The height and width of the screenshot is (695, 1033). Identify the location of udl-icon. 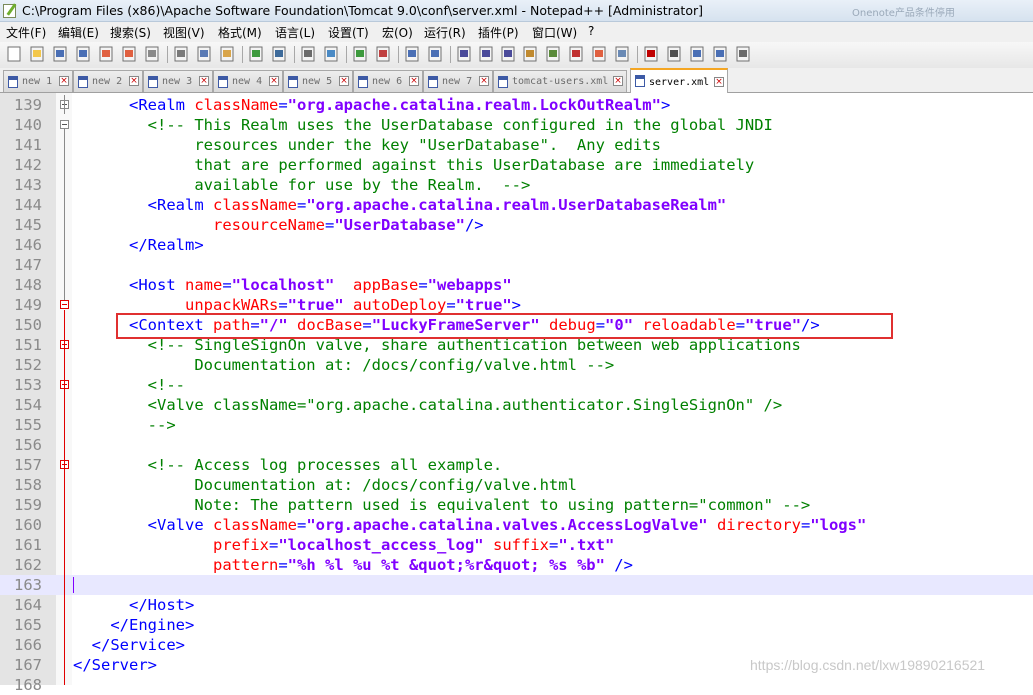
(530, 54).